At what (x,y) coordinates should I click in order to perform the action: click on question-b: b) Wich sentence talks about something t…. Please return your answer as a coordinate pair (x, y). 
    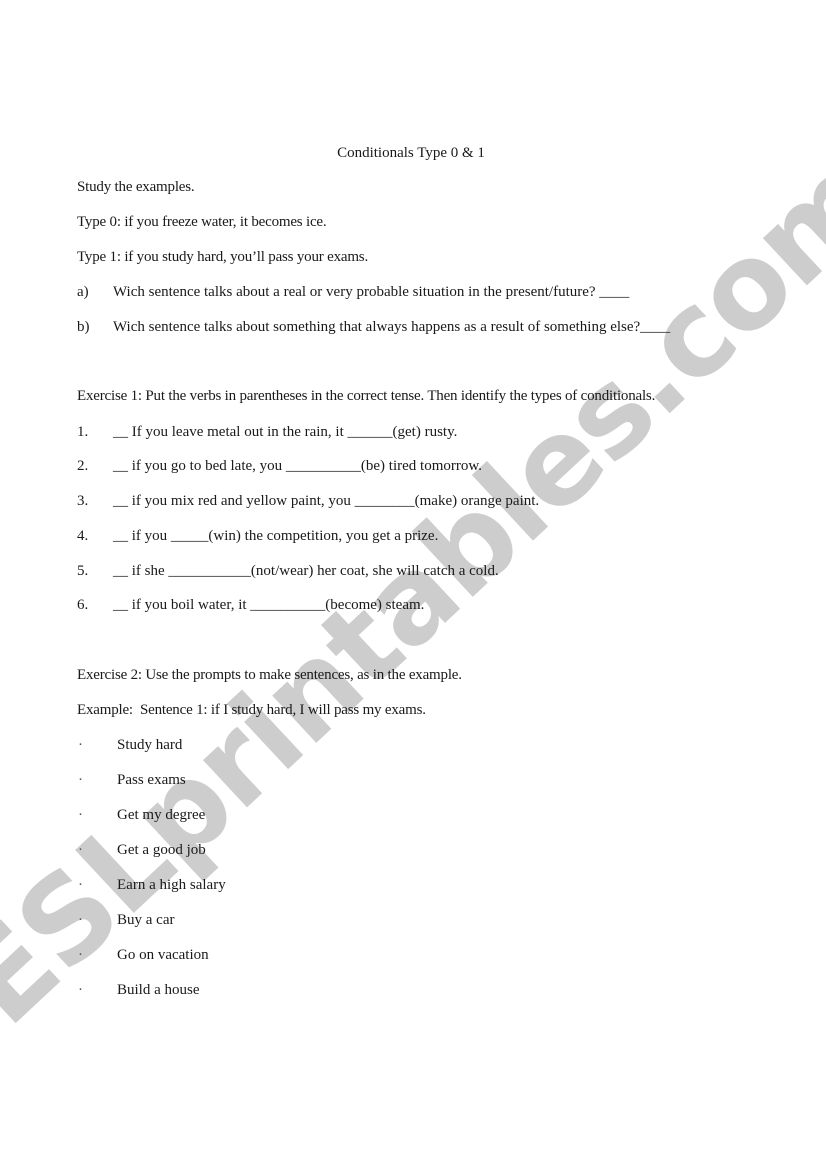
    Looking at the image, I should click on (413, 327).